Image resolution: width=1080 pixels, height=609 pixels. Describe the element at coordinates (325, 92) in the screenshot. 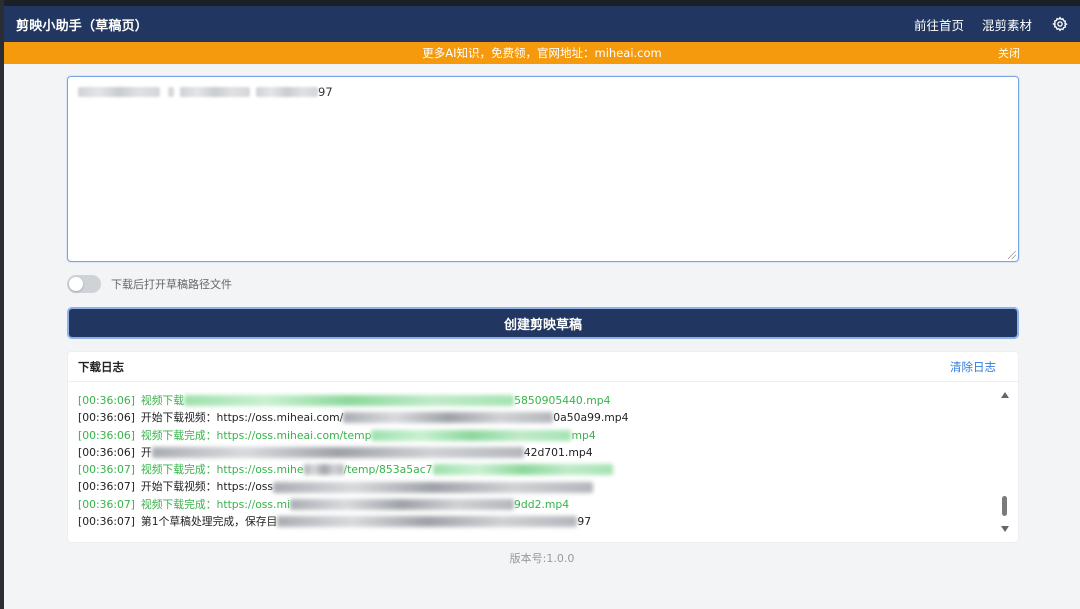

I see `textarea-visible-suffix: 97` at that location.